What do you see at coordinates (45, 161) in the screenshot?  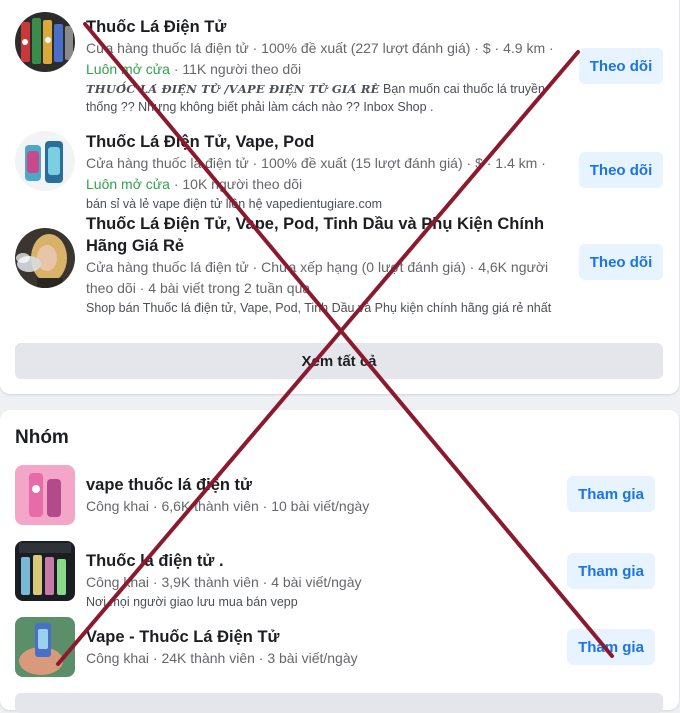 I see `pod-device-thumbnail` at bounding box center [45, 161].